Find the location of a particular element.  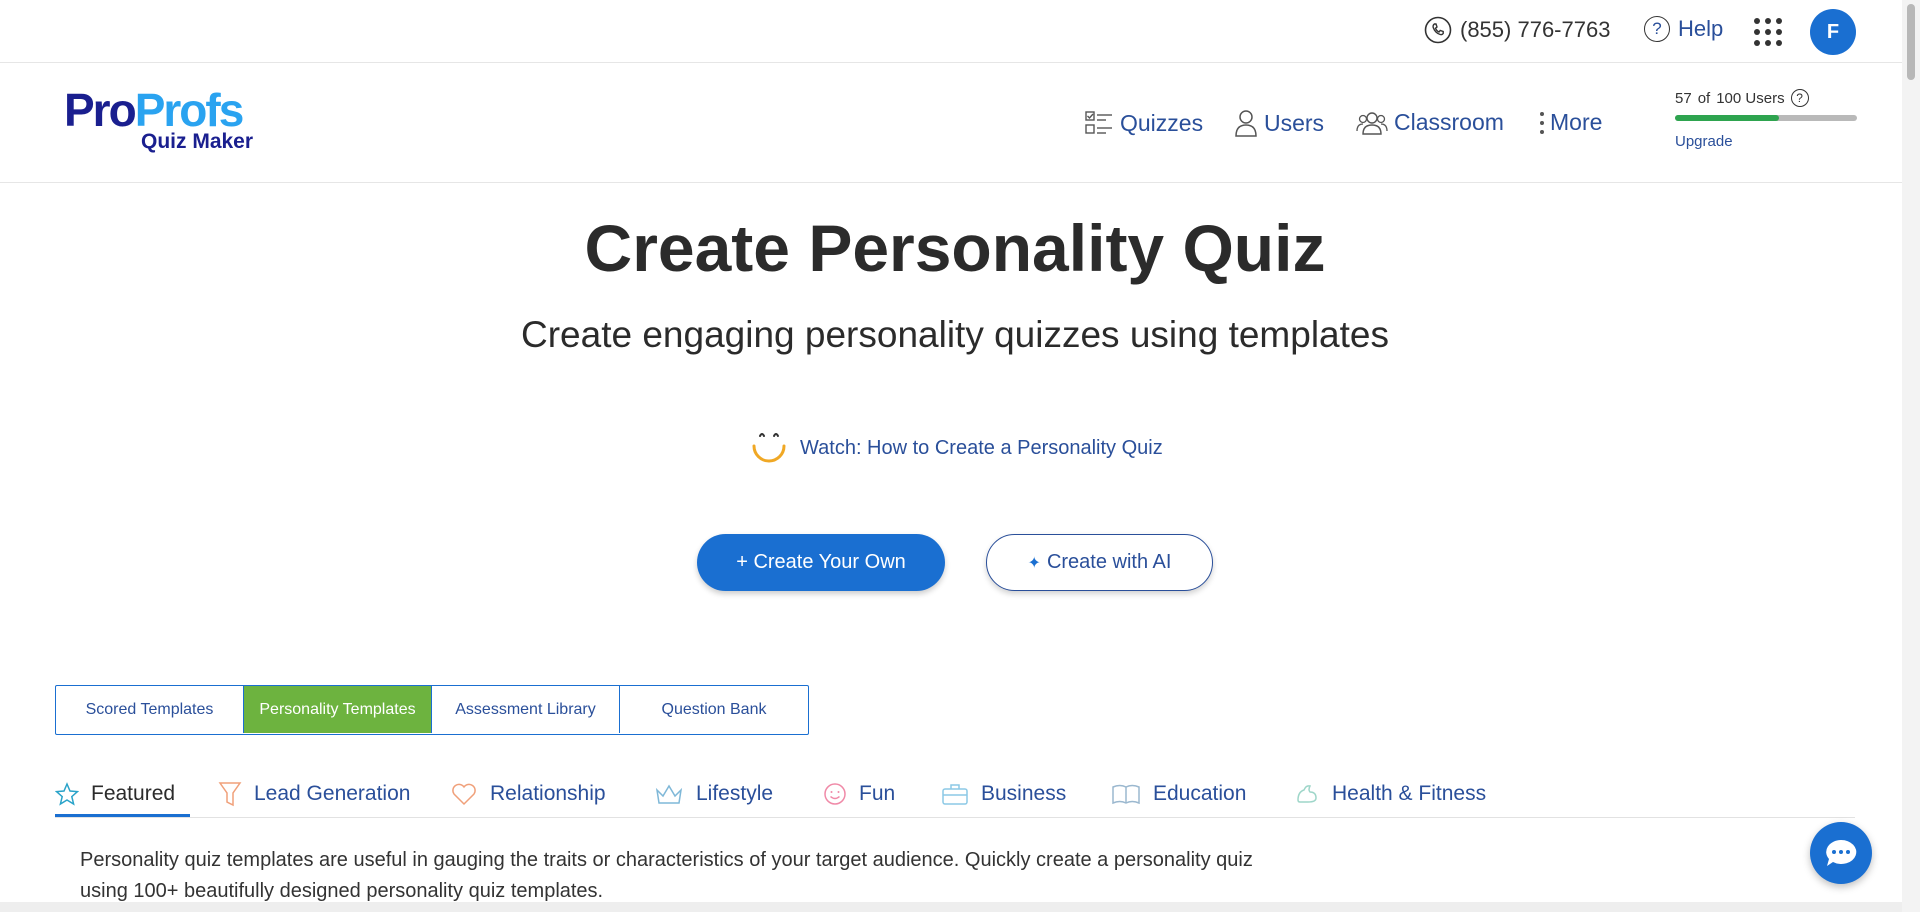

category-education: Education is located at coordinates (1178, 794).